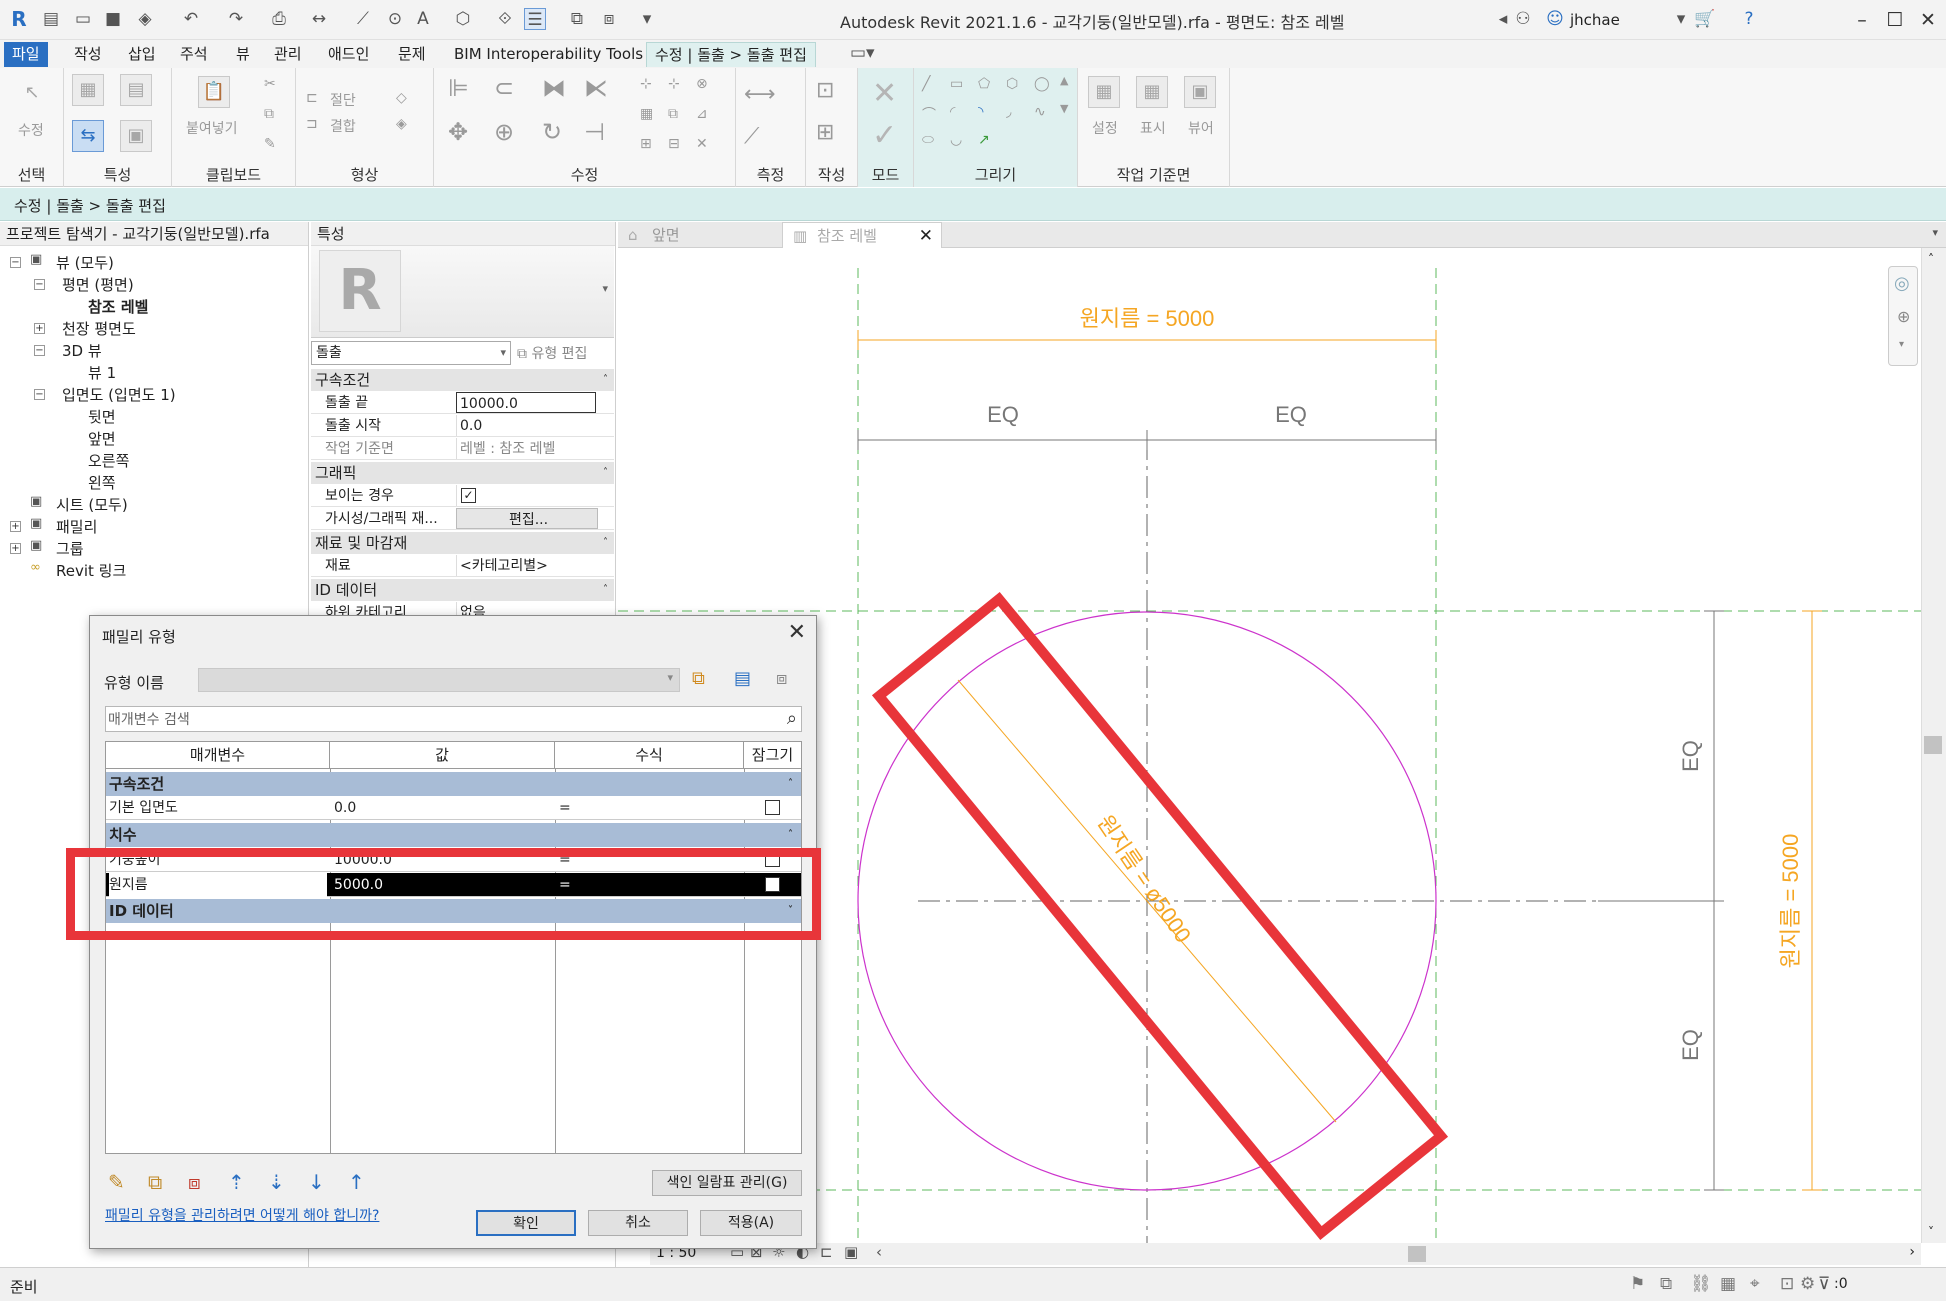 The image size is (1946, 1301). Describe the element at coordinates (742, 678) in the screenshot. I see `rename-type-icon: ▤` at that location.